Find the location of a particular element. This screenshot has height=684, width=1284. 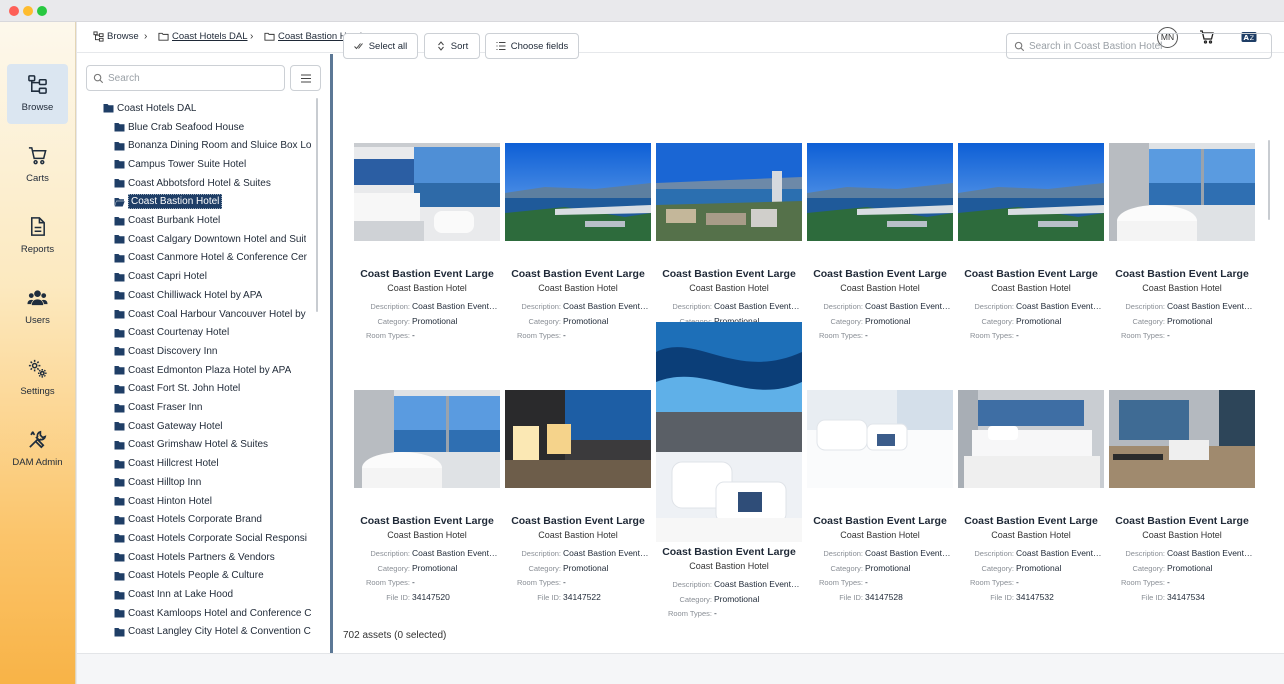

tree-item: Coast Courtenay Hotel is located at coordinates (171, 333).